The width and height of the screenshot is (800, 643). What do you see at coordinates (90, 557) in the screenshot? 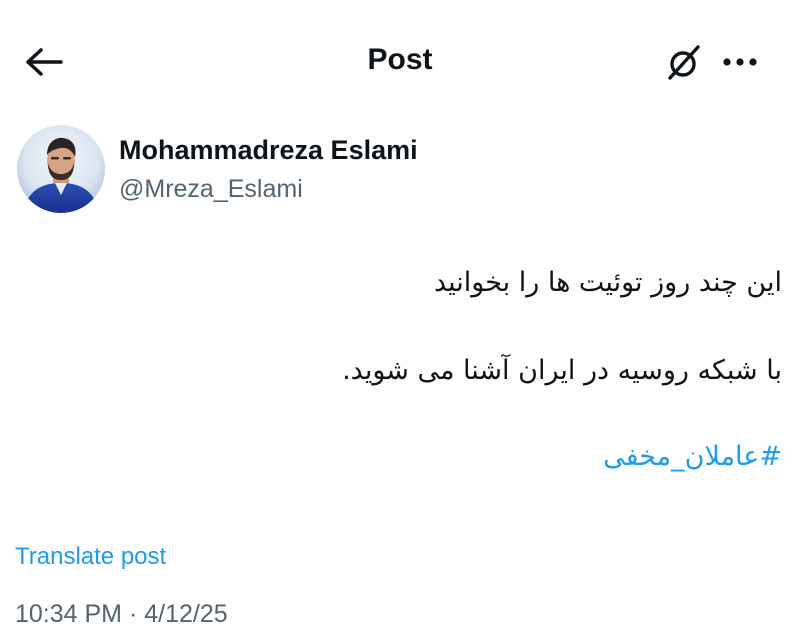
I see `translate-post-link: Translate post` at bounding box center [90, 557].